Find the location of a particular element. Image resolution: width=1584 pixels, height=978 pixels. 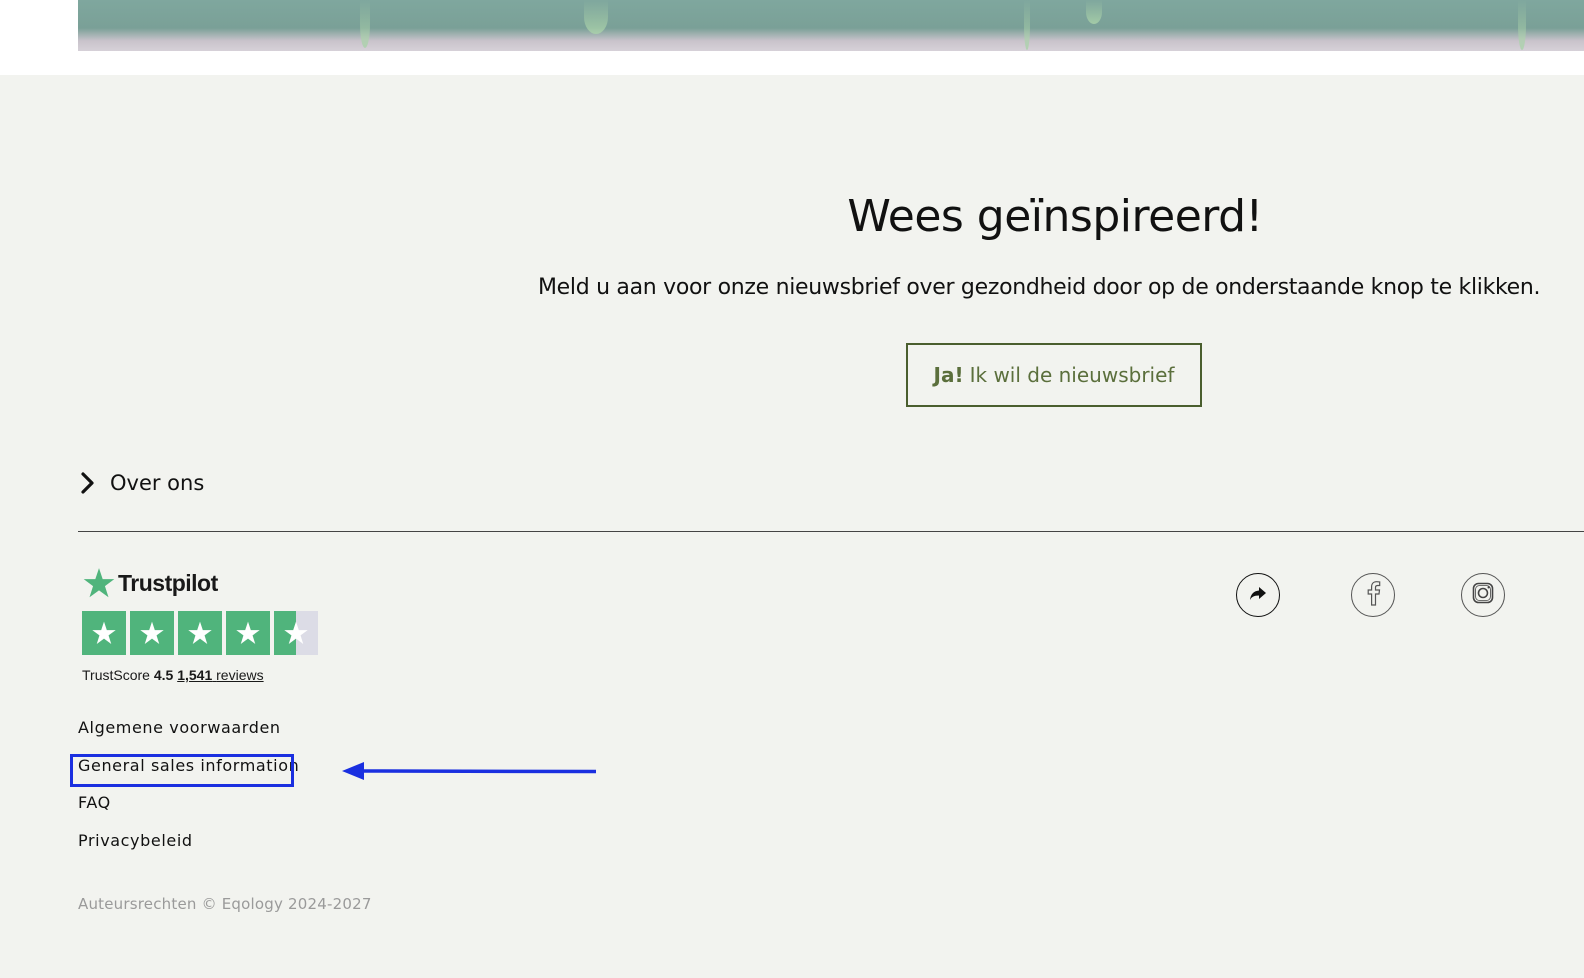

trustpilot-reviews-link: 1,541 reviews is located at coordinates (220, 675).